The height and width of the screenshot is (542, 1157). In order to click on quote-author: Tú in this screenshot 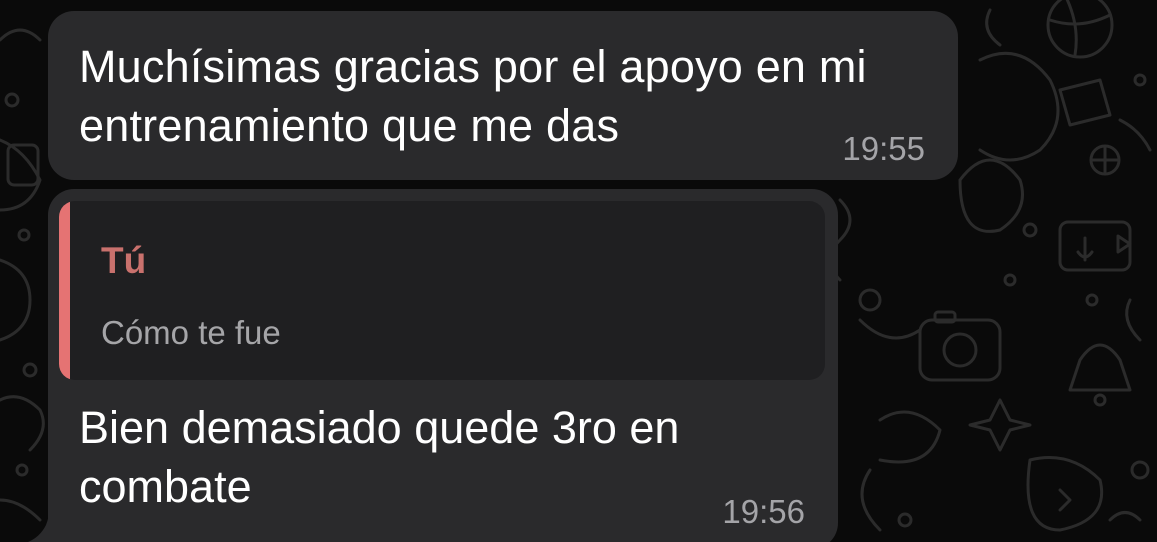, I will do `click(124, 260)`.